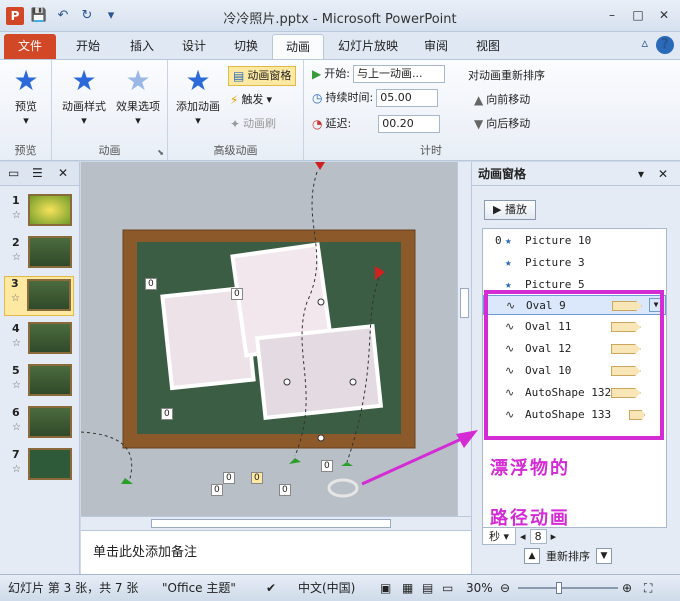  Describe the element at coordinates (419, 458) in the screenshot. I see `annotation-arrow` at that location.